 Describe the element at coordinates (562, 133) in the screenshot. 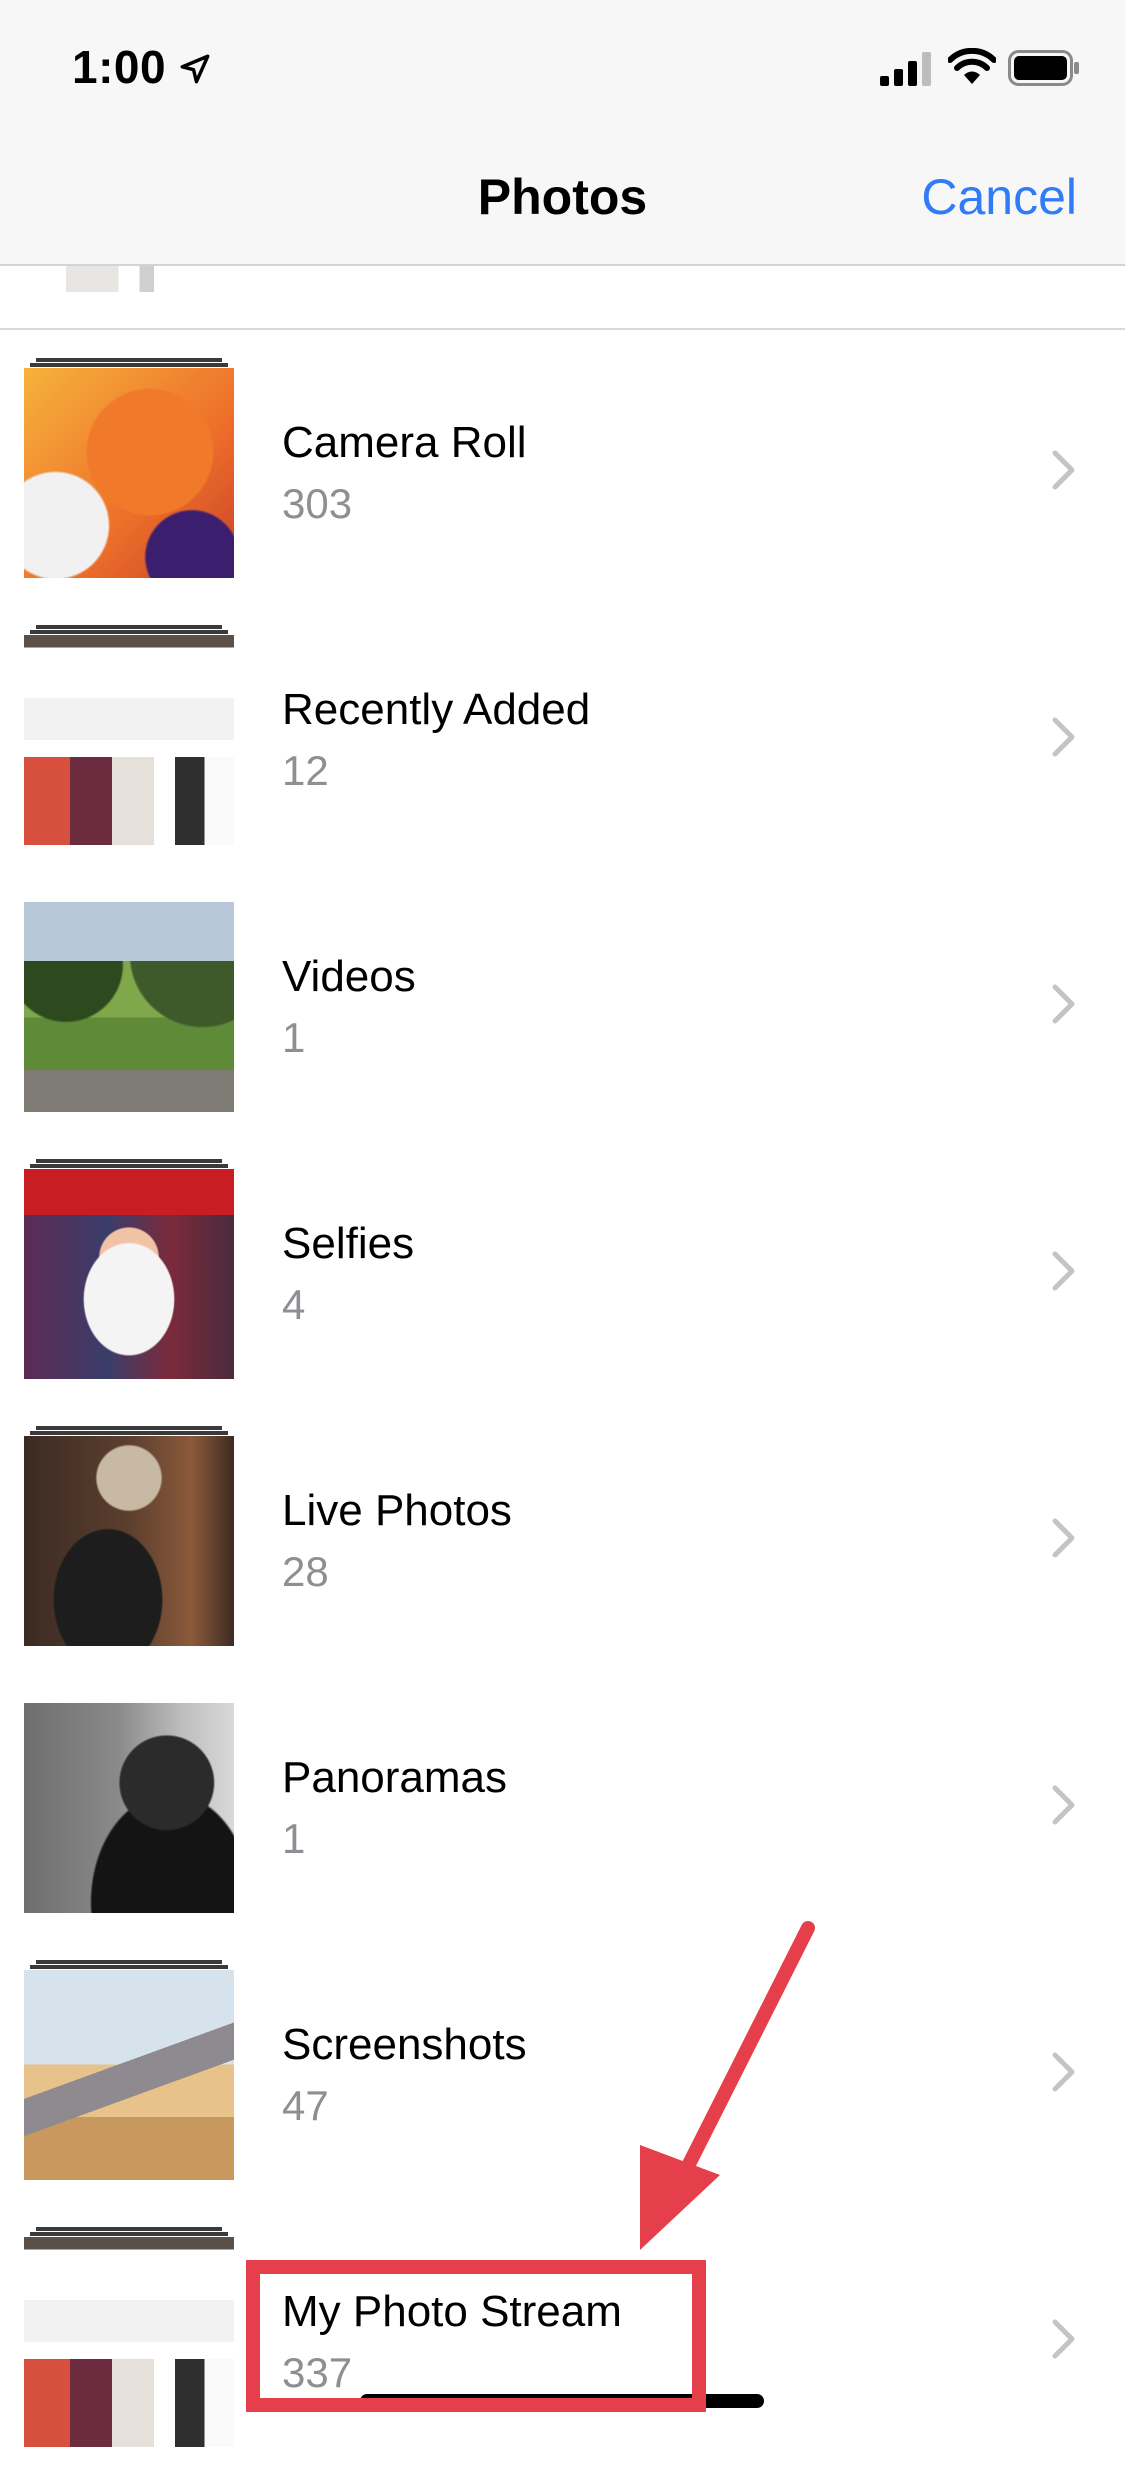

I see `top-bar: 1:00 Photos Cancel` at that location.